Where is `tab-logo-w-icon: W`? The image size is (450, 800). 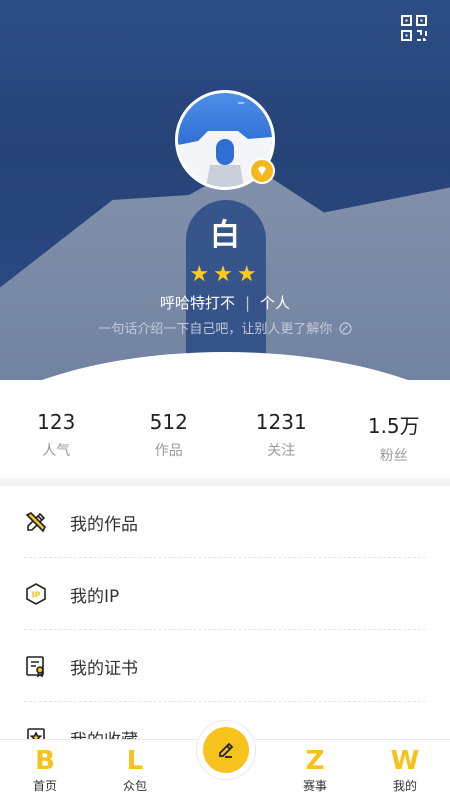 tab-logo-w-icon: W is located at coordinates (405, 761).